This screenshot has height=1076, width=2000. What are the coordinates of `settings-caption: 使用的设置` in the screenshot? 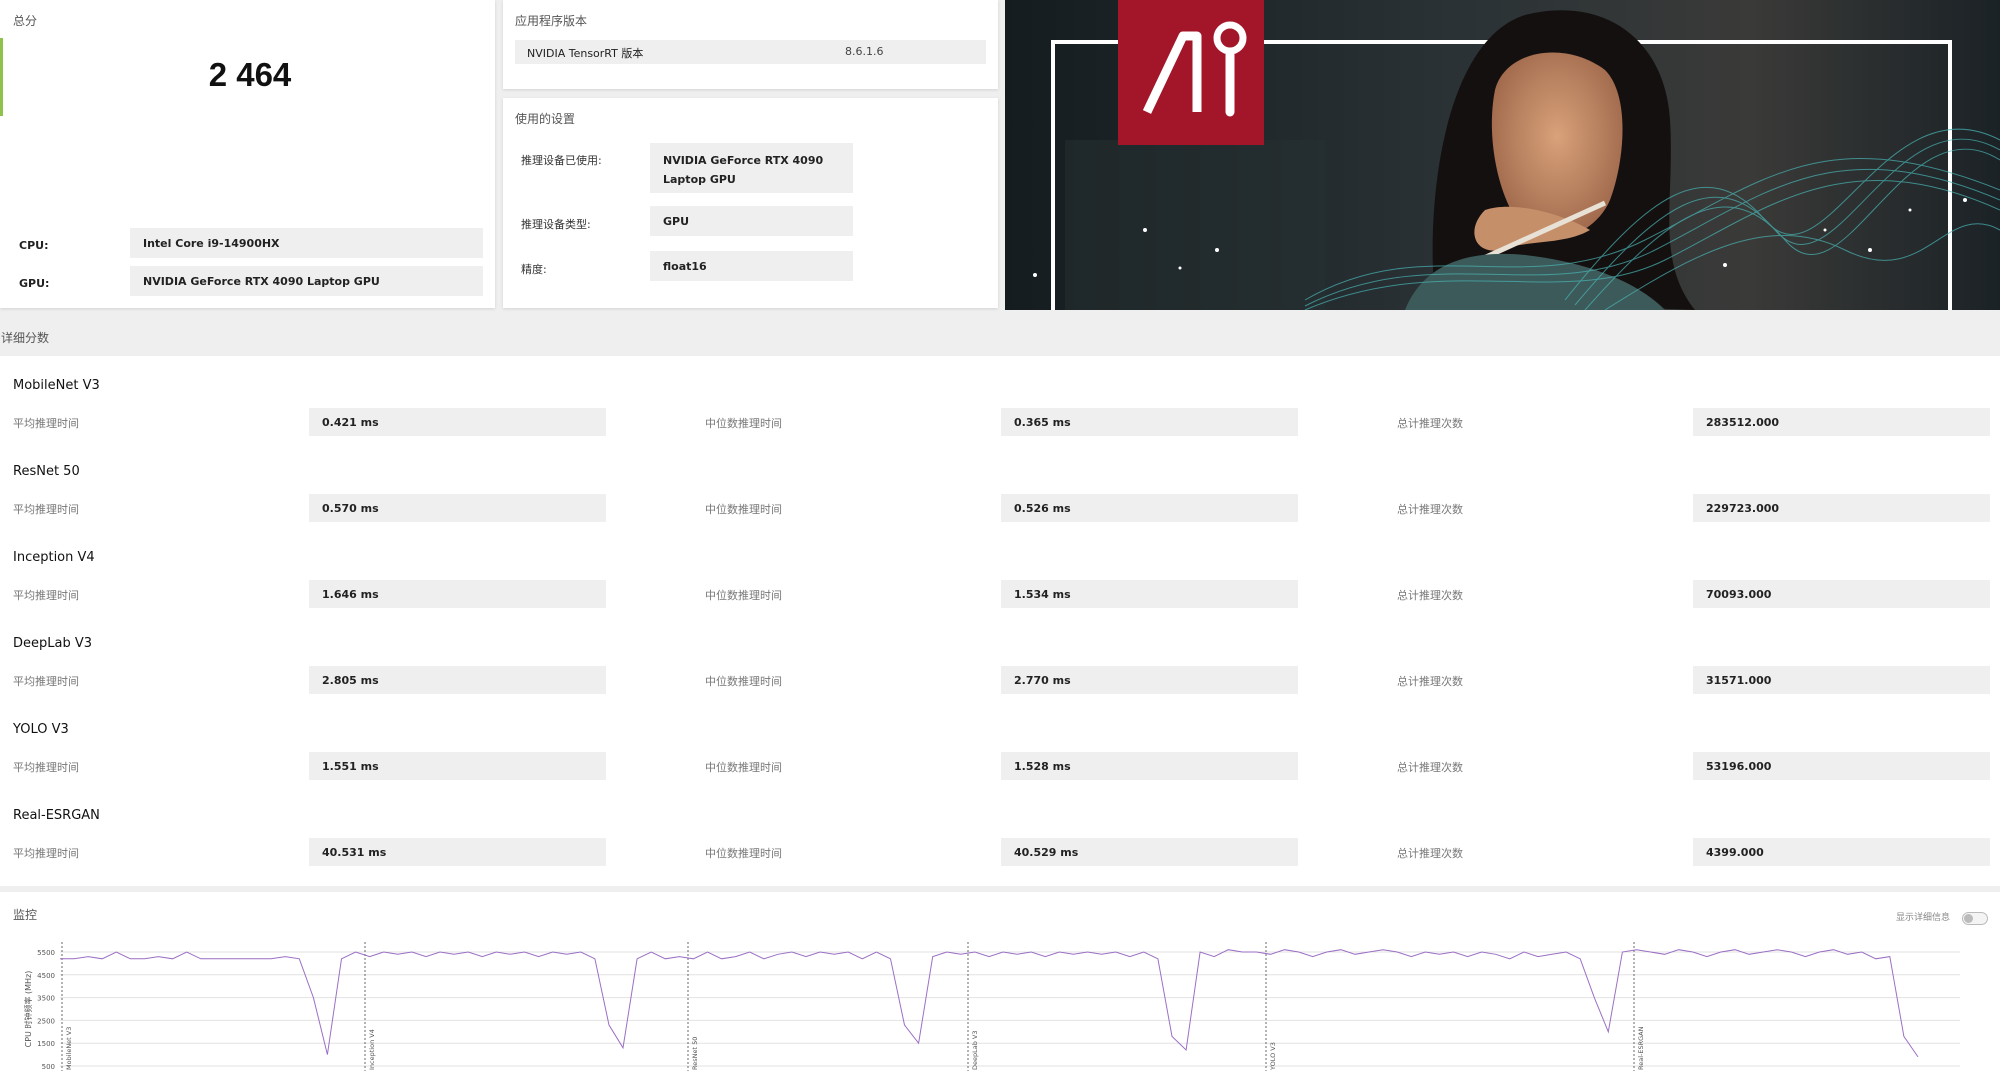 It's located at (545, 119).